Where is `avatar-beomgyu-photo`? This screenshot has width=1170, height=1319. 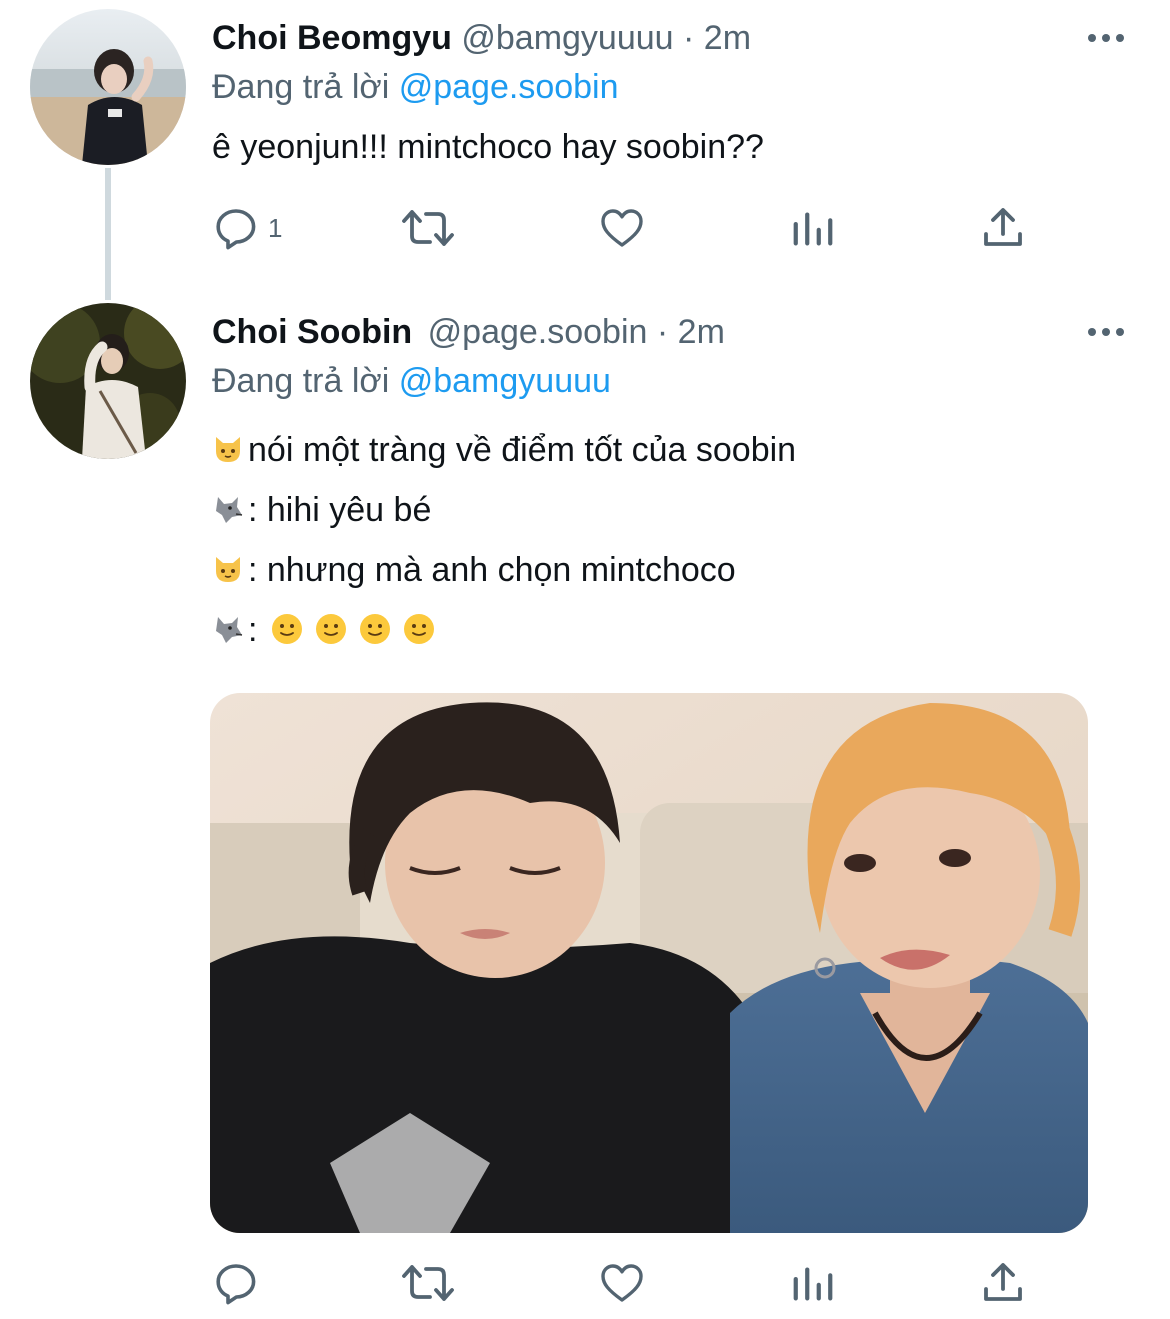 avatar-beomgyu-photo is located at coordinates (108, 87).